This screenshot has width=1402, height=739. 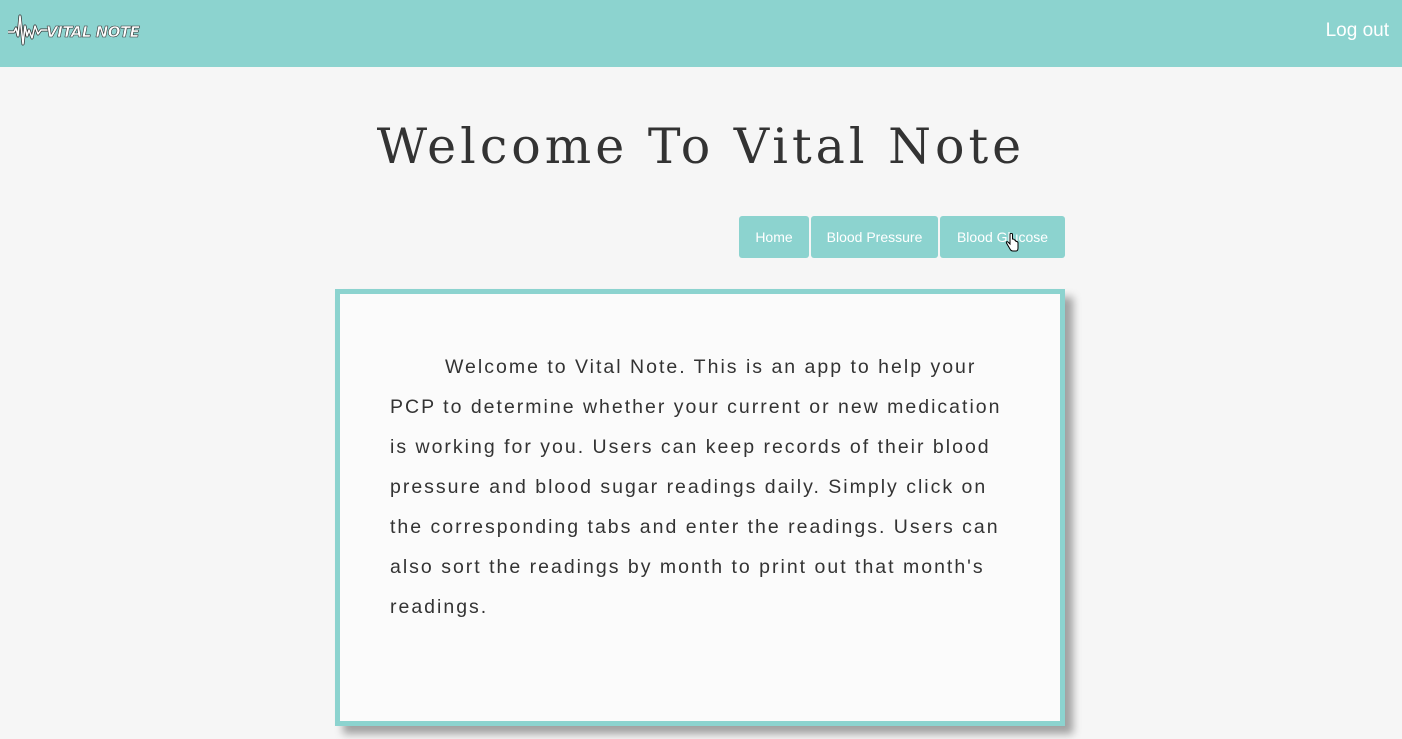 I want to click on pointer-cursor-icon, so click(x=1012, y=242).